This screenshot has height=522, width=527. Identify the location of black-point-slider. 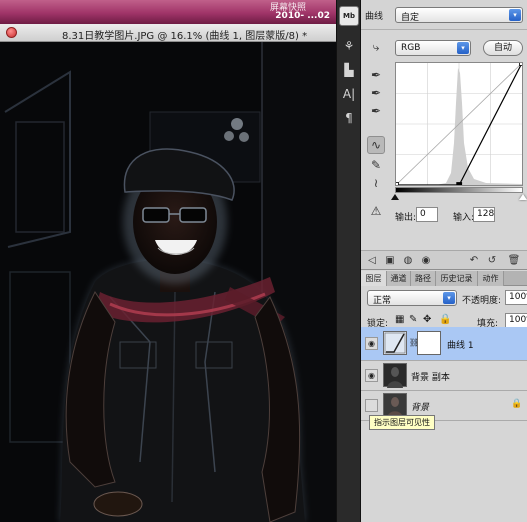
(395, 197).